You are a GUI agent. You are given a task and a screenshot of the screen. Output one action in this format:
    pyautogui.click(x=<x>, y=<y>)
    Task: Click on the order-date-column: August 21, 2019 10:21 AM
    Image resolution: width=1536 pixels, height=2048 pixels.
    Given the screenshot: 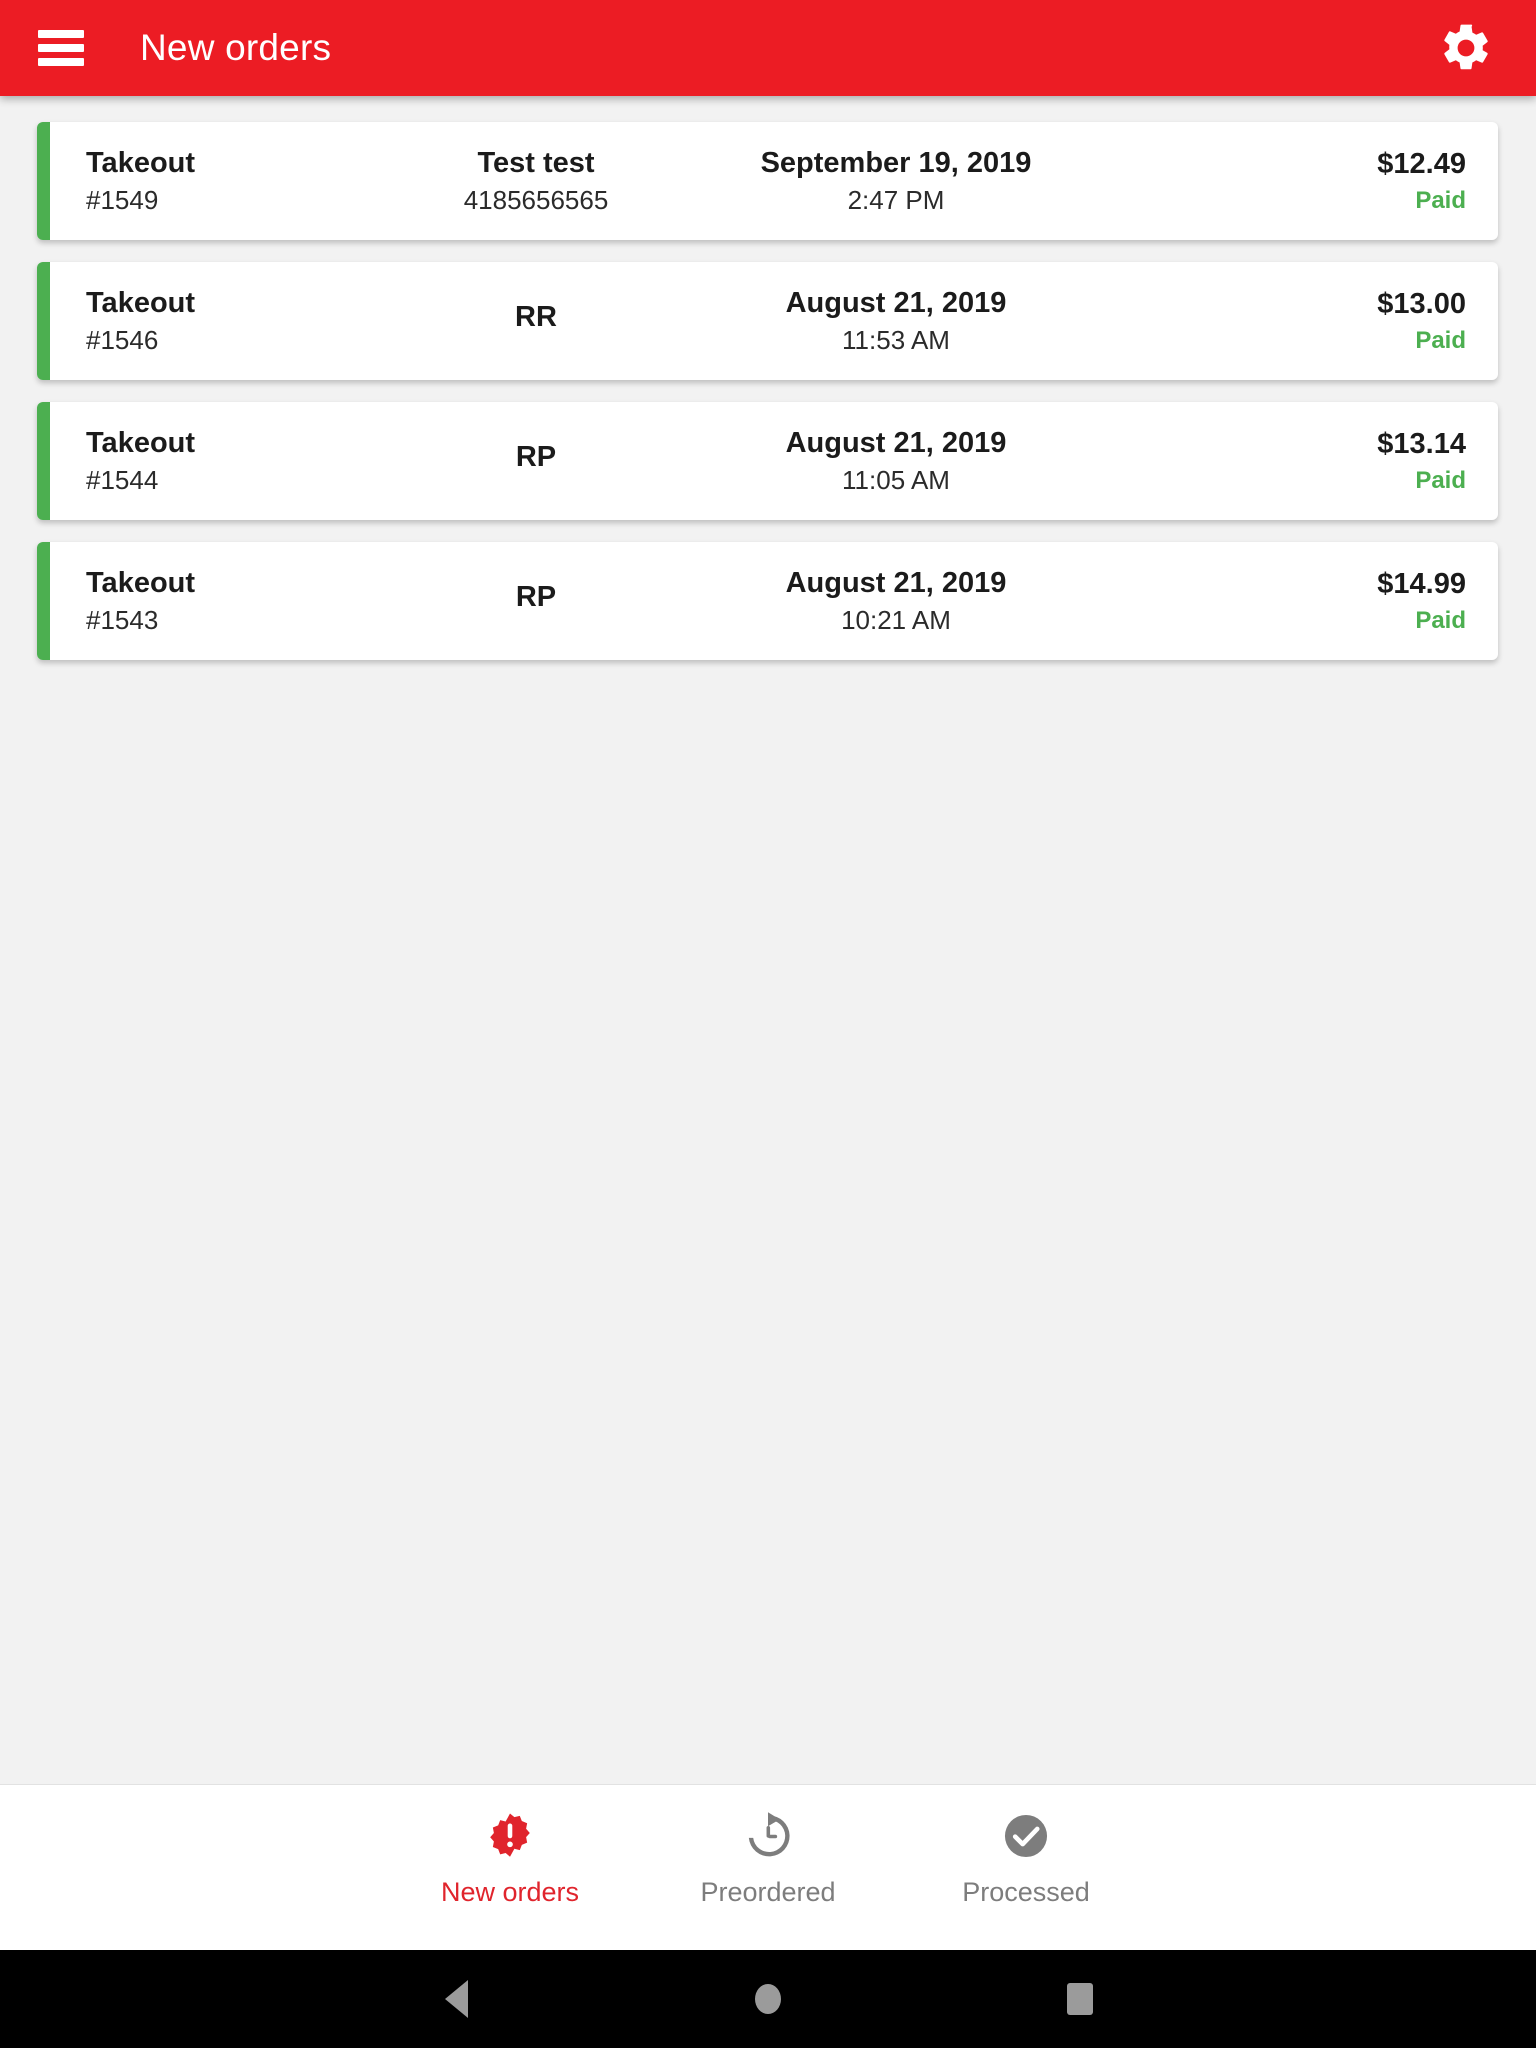 What is the action you would take?
    pyautogui.click(x=896, y=601)
    